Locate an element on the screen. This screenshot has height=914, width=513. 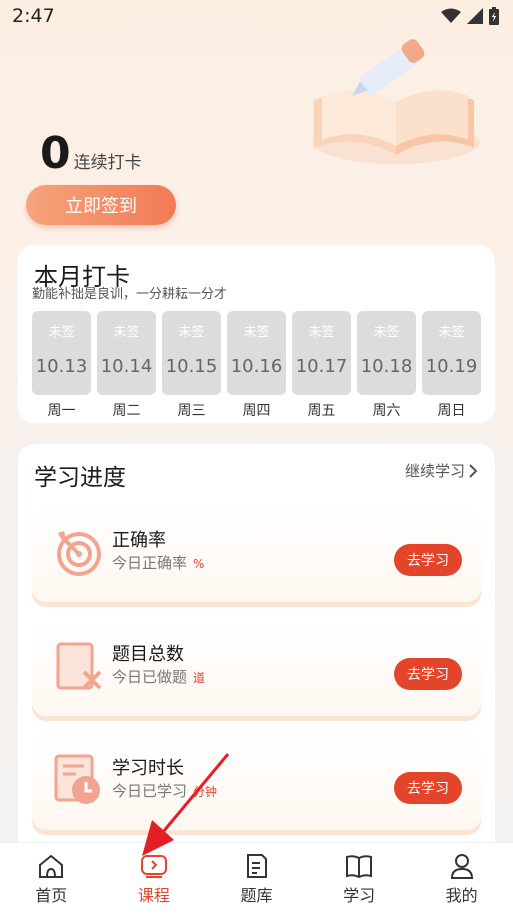
streak-label: 连续打卡 is located at coordinates (107, 163).